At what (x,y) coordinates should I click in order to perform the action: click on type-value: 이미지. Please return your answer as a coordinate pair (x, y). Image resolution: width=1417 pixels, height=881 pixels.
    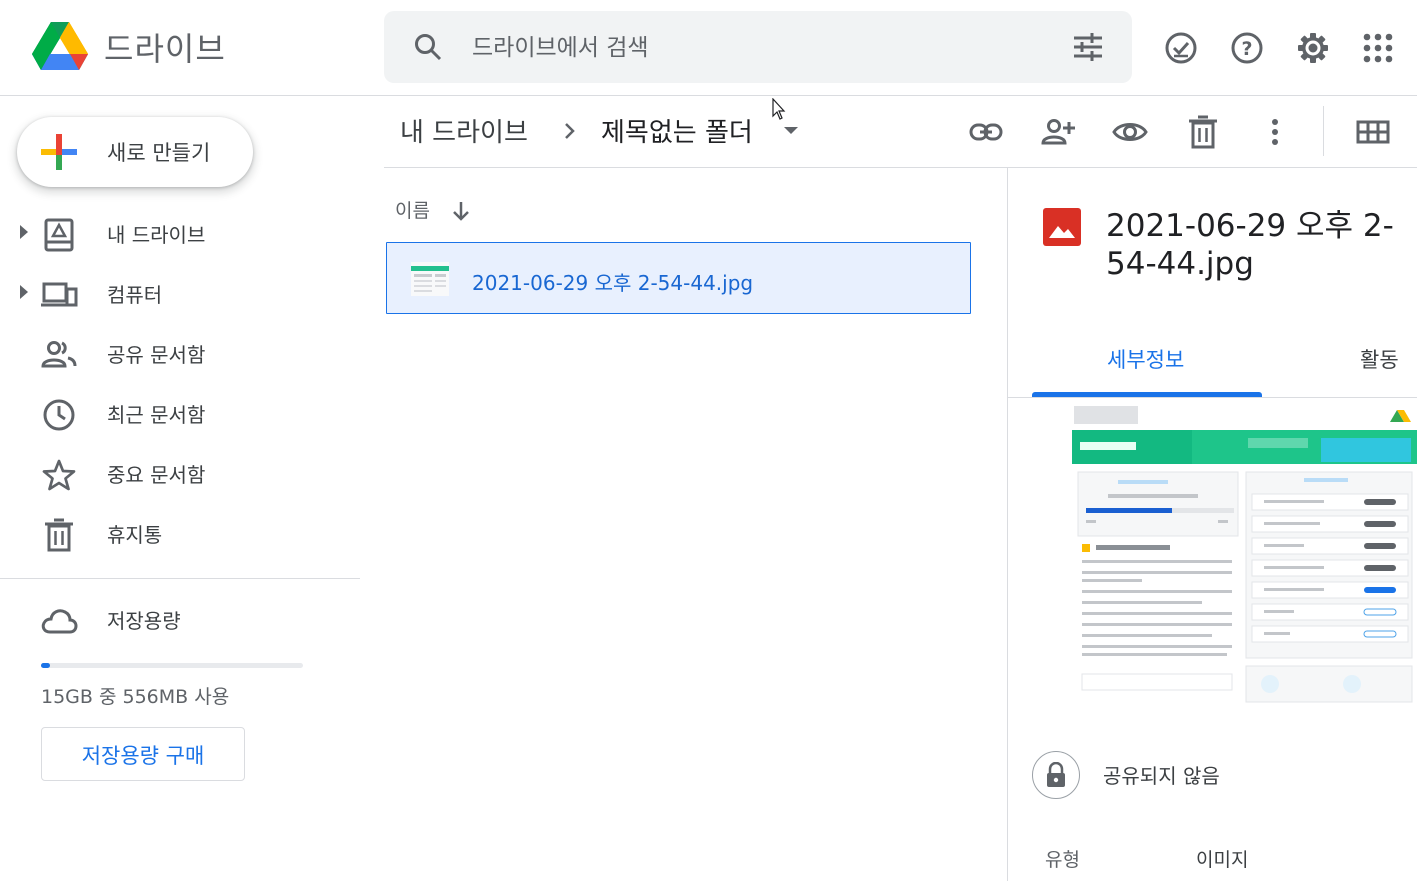
    Looking at the image, I should click on (1222, 860).